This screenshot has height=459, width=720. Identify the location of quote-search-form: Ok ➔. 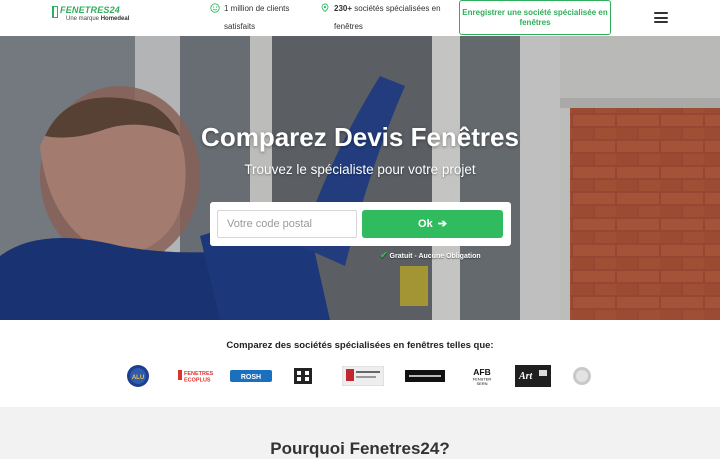
(360, 224).